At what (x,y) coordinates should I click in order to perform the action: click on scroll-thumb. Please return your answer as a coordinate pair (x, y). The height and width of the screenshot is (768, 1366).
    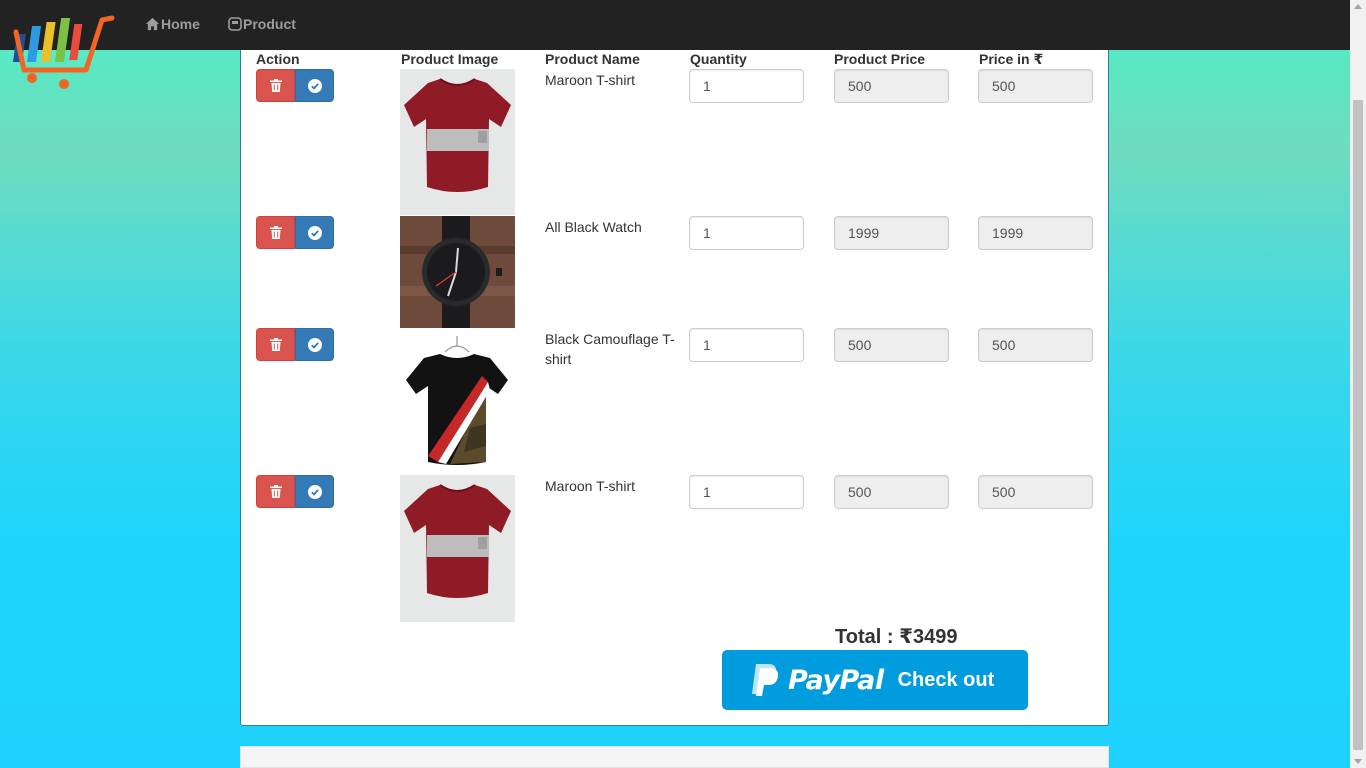
    Looking at the image, I should click on (1358, 425).